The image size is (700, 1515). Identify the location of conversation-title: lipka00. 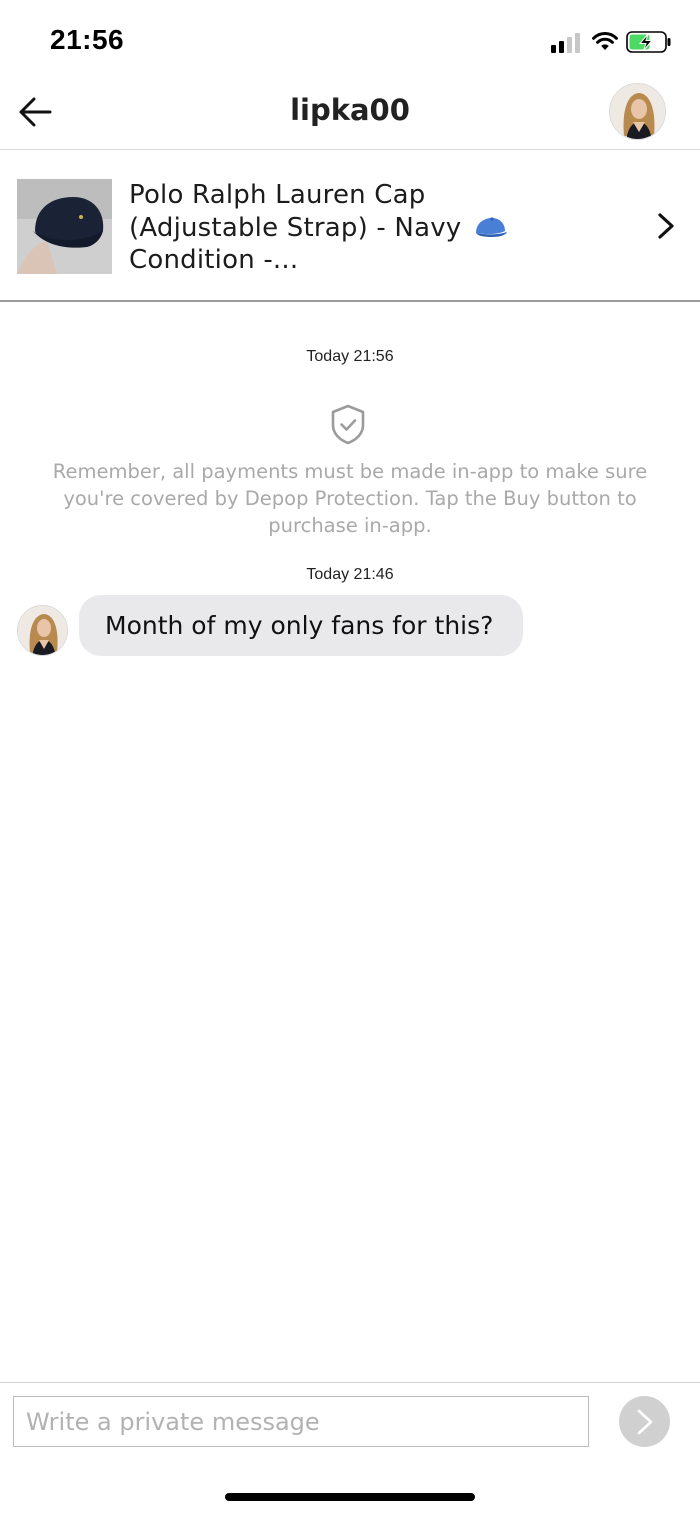
(350, 110).